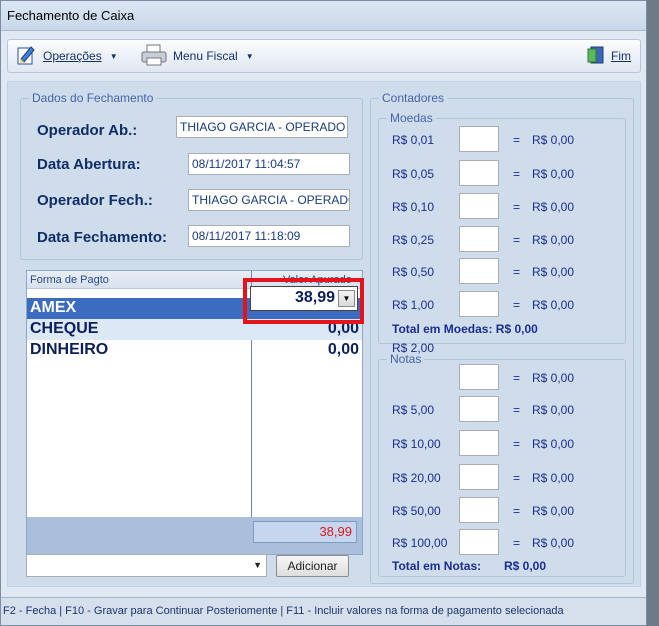 This screenshot has width=659, height=626. I want to click on grid-total: 38,99, so click(305, 532).